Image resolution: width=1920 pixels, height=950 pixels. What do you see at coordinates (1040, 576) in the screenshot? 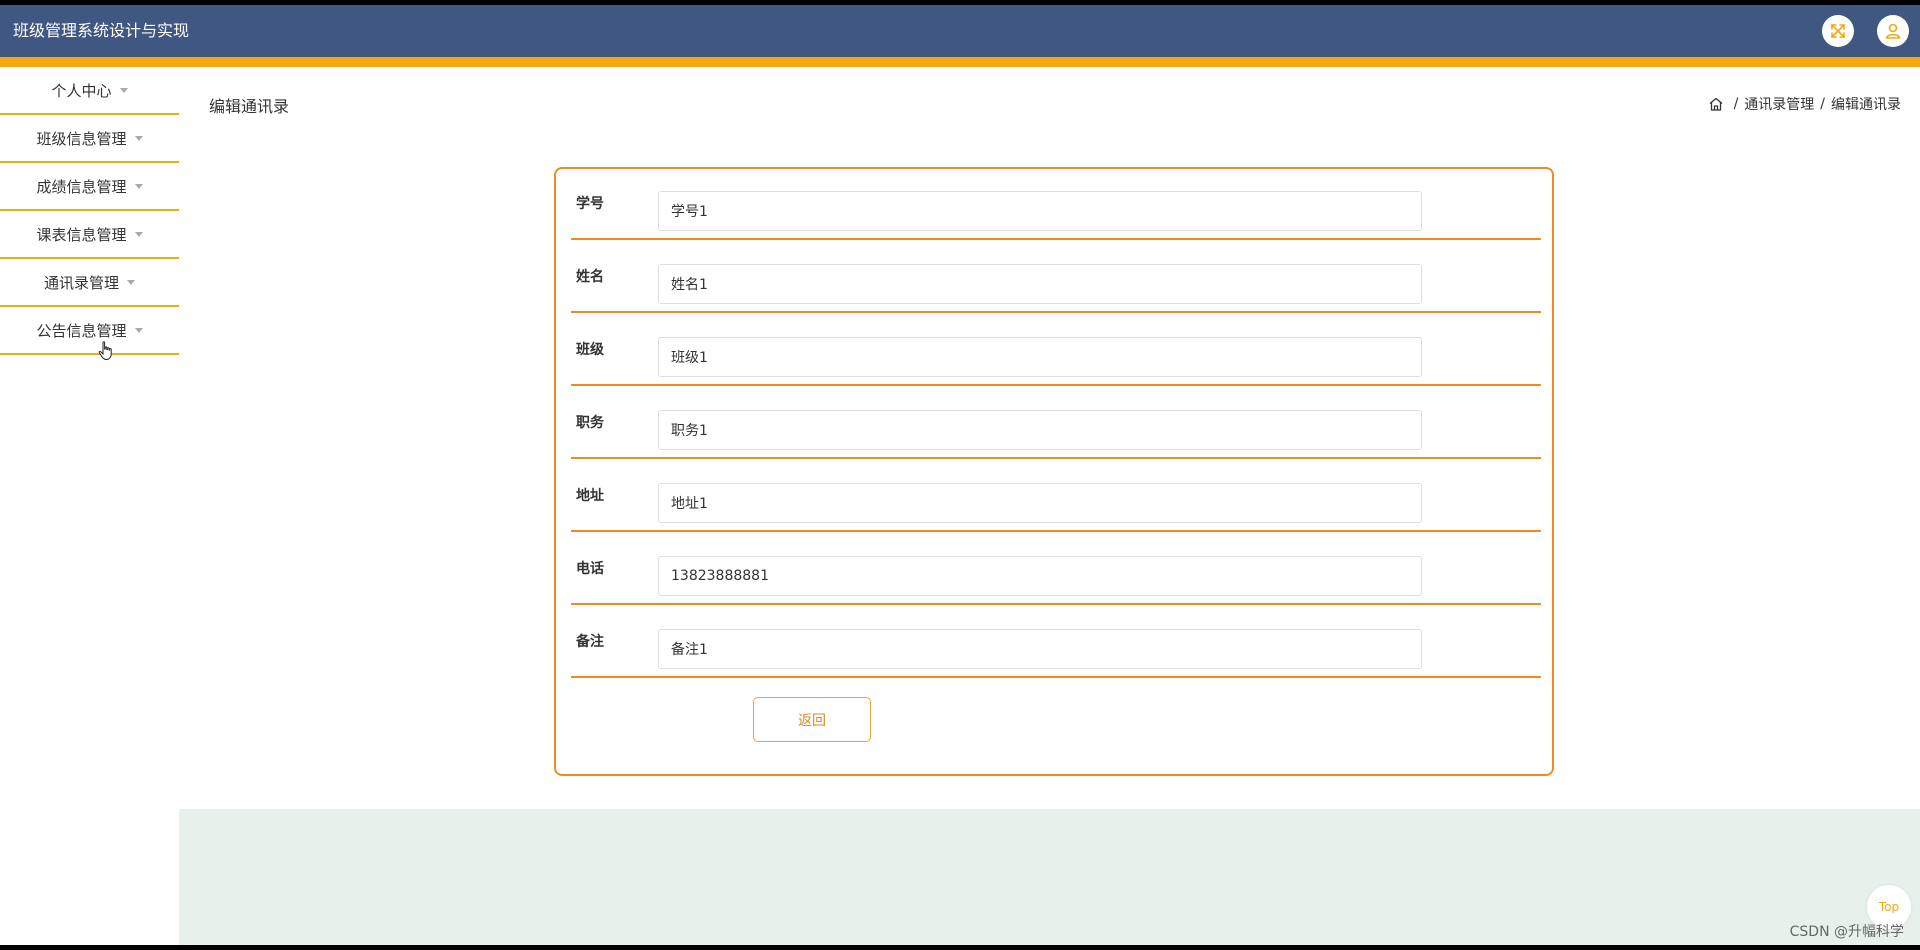
I see `phone-input` at bounding box center [1040, 576].